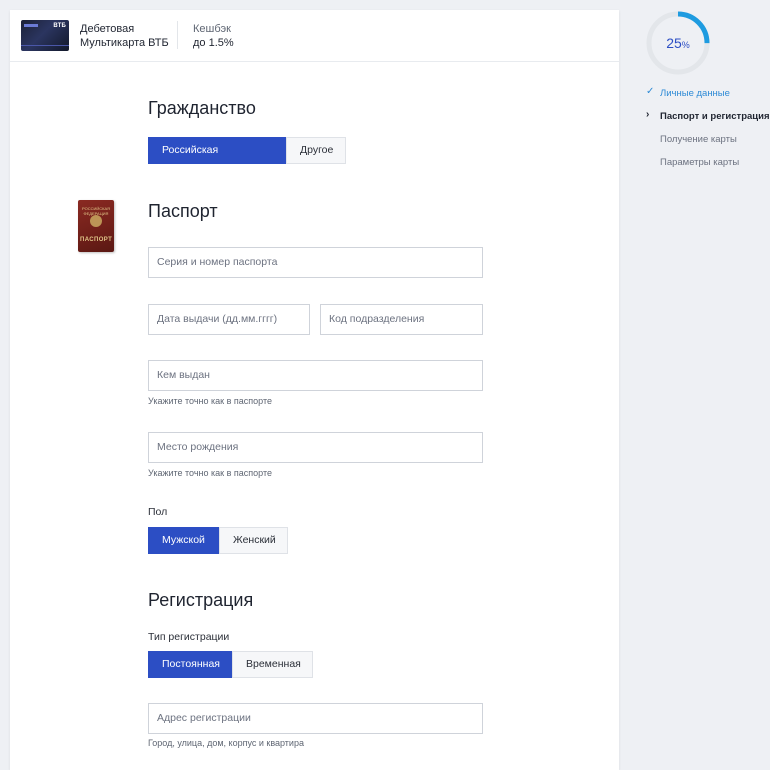  I want to click on coat-of-arms-icon, so click(96, 221).